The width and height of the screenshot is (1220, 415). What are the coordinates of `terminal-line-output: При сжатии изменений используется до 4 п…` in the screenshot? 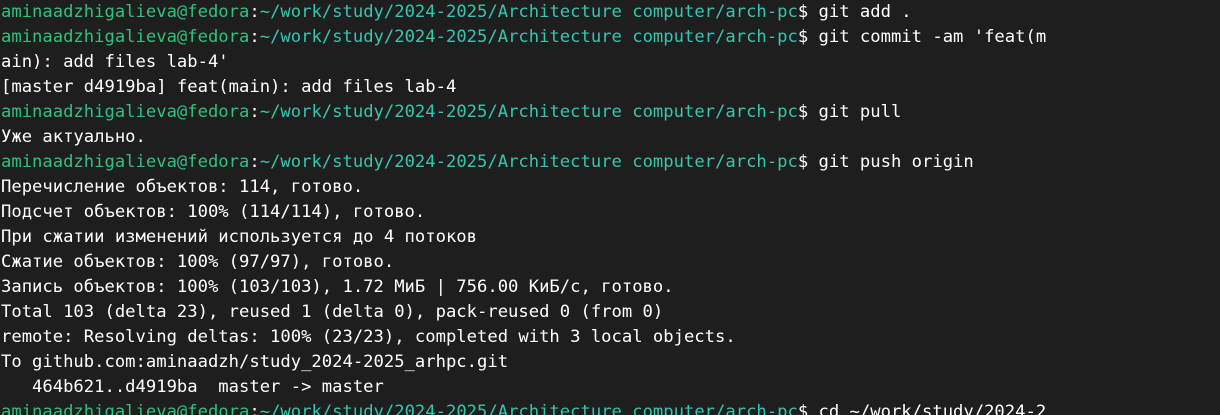 It's located at (239, 237).